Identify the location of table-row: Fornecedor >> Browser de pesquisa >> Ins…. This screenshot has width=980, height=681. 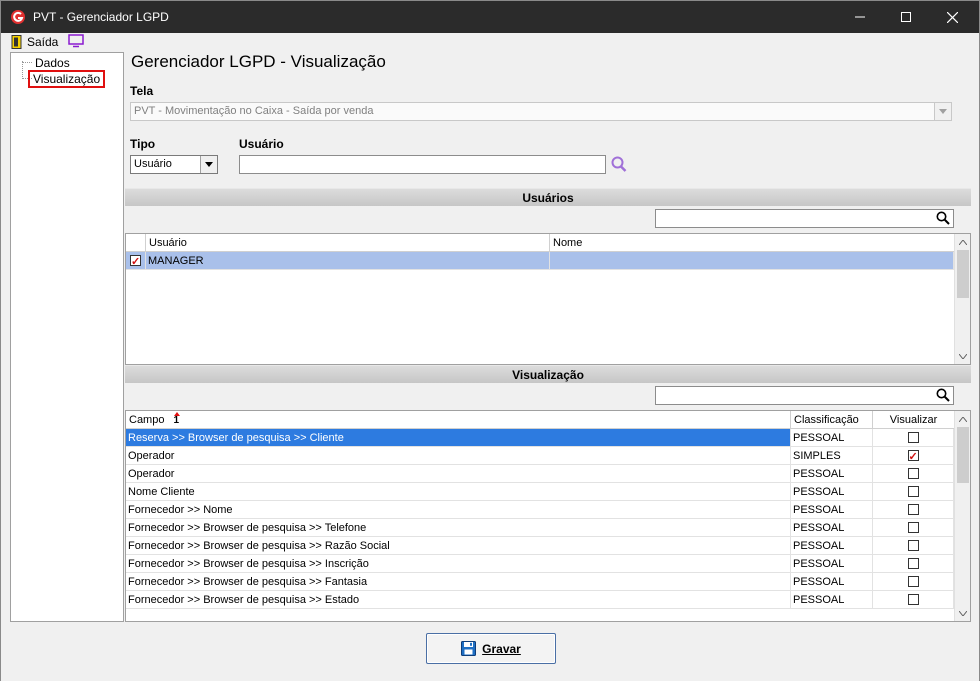
(540, 564).